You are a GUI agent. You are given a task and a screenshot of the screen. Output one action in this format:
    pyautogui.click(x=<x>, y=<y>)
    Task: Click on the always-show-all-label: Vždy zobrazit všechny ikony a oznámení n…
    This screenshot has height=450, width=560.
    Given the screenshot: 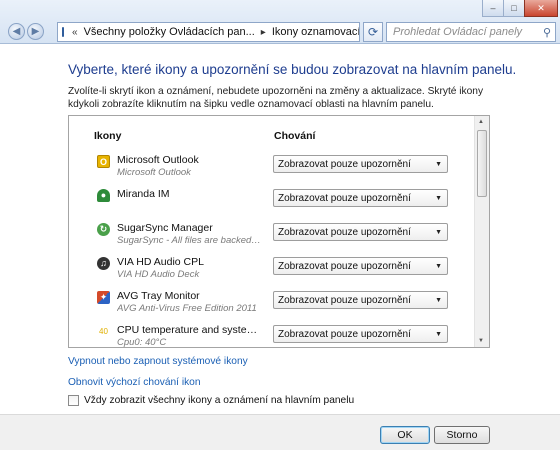 What is the action you would take?
    pyautogui.click(x=219, y=400)
    